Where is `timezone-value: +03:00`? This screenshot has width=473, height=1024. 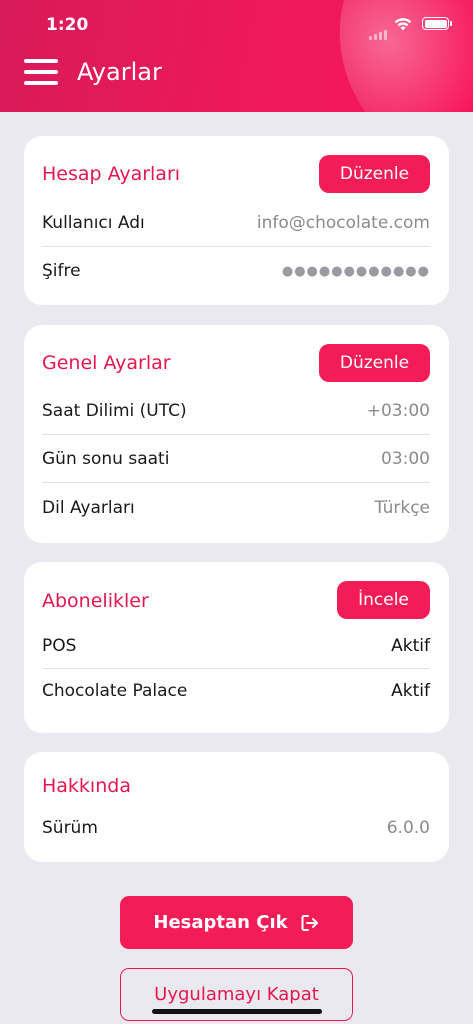
timezone-value: +03:00 is located at coordinates (398, 410).